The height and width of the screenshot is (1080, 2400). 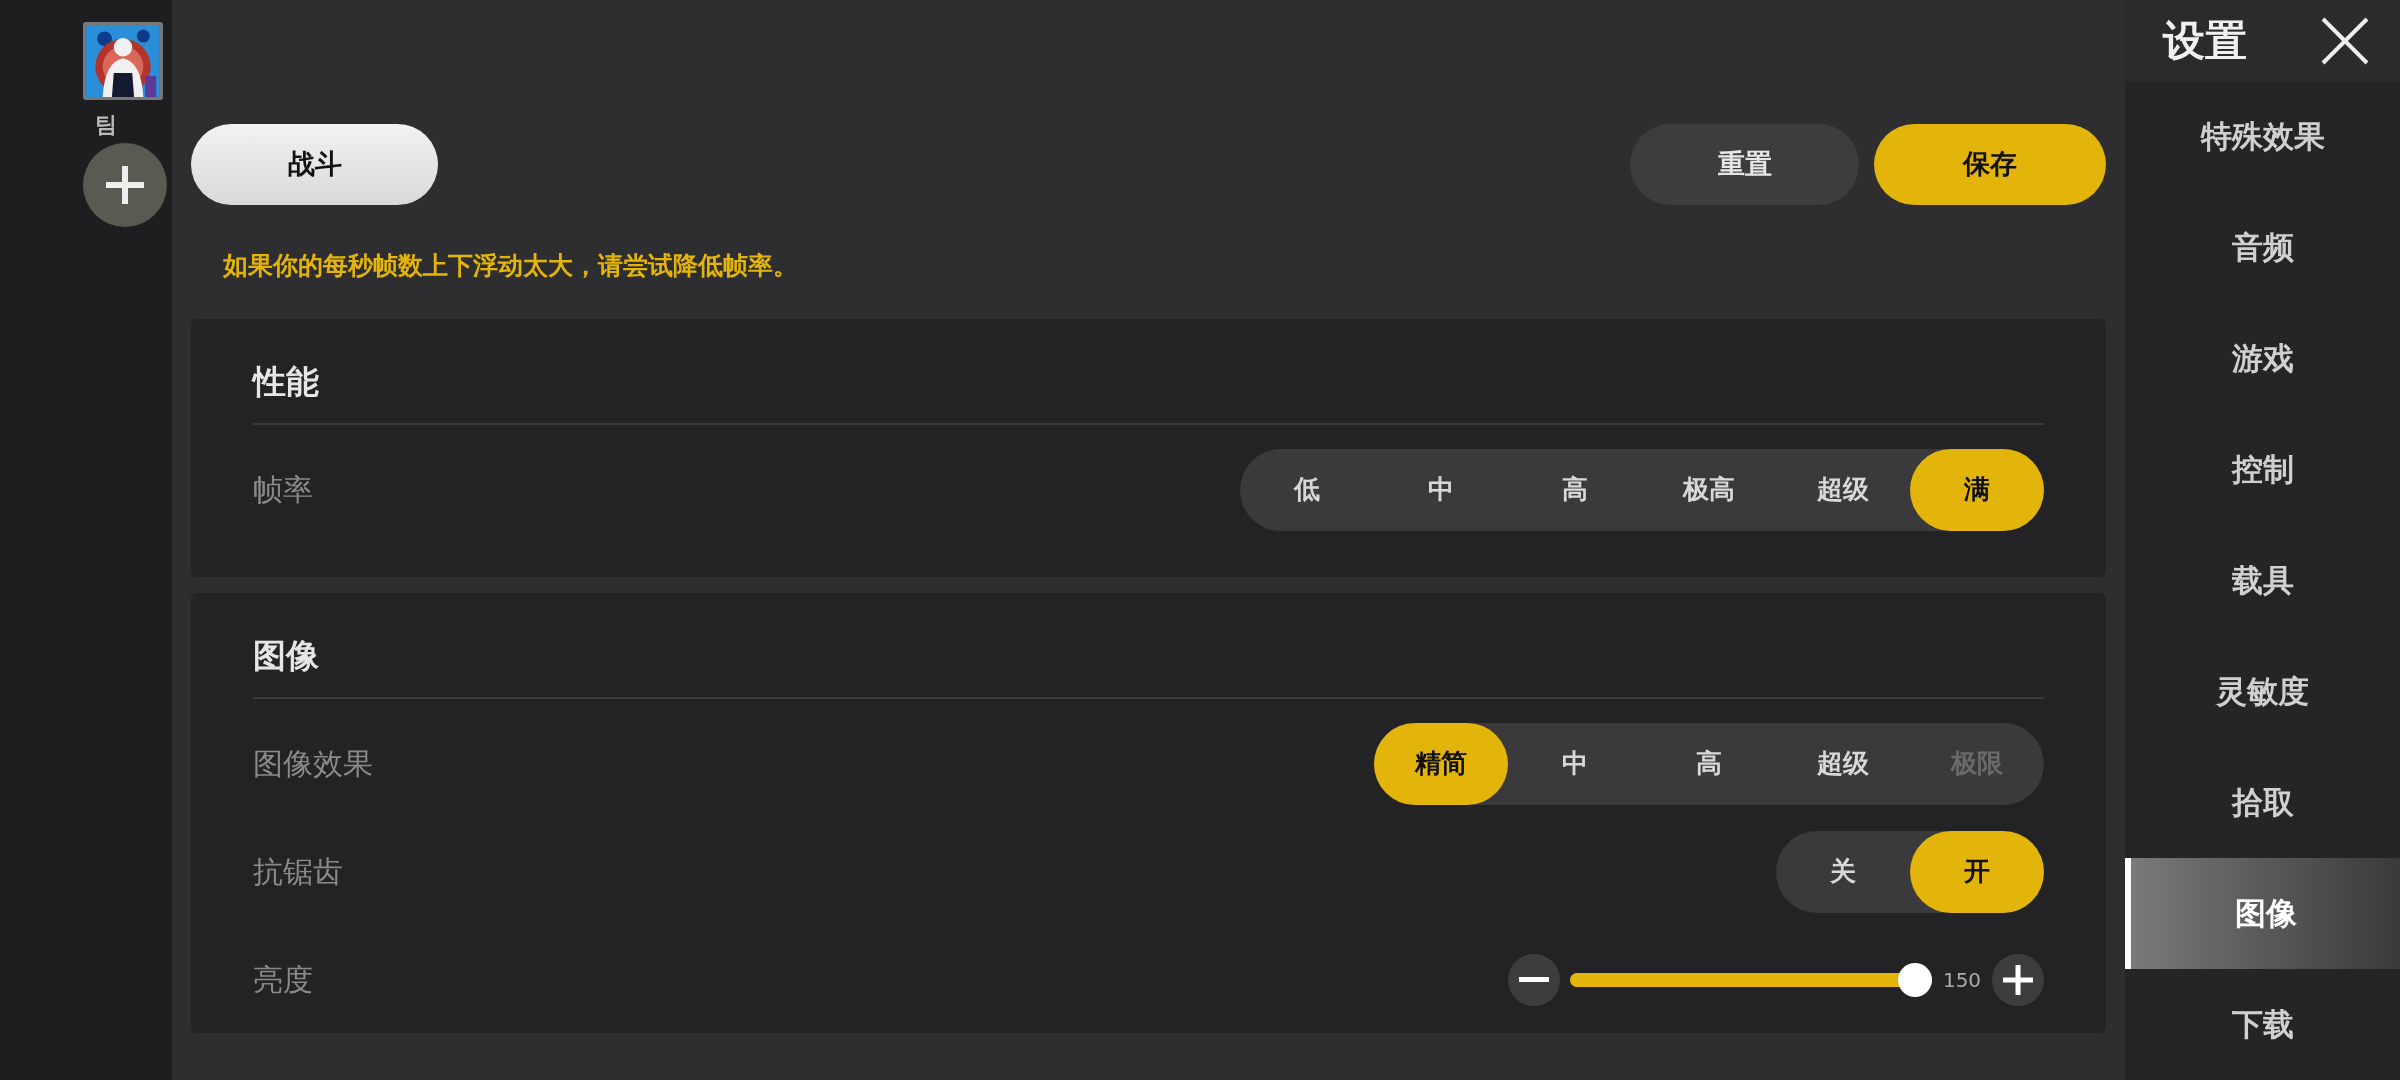 What do you see at coordinates (286, 656) in the screenshot?
I see `section-title: 图像` at bounding box center [286, 656].